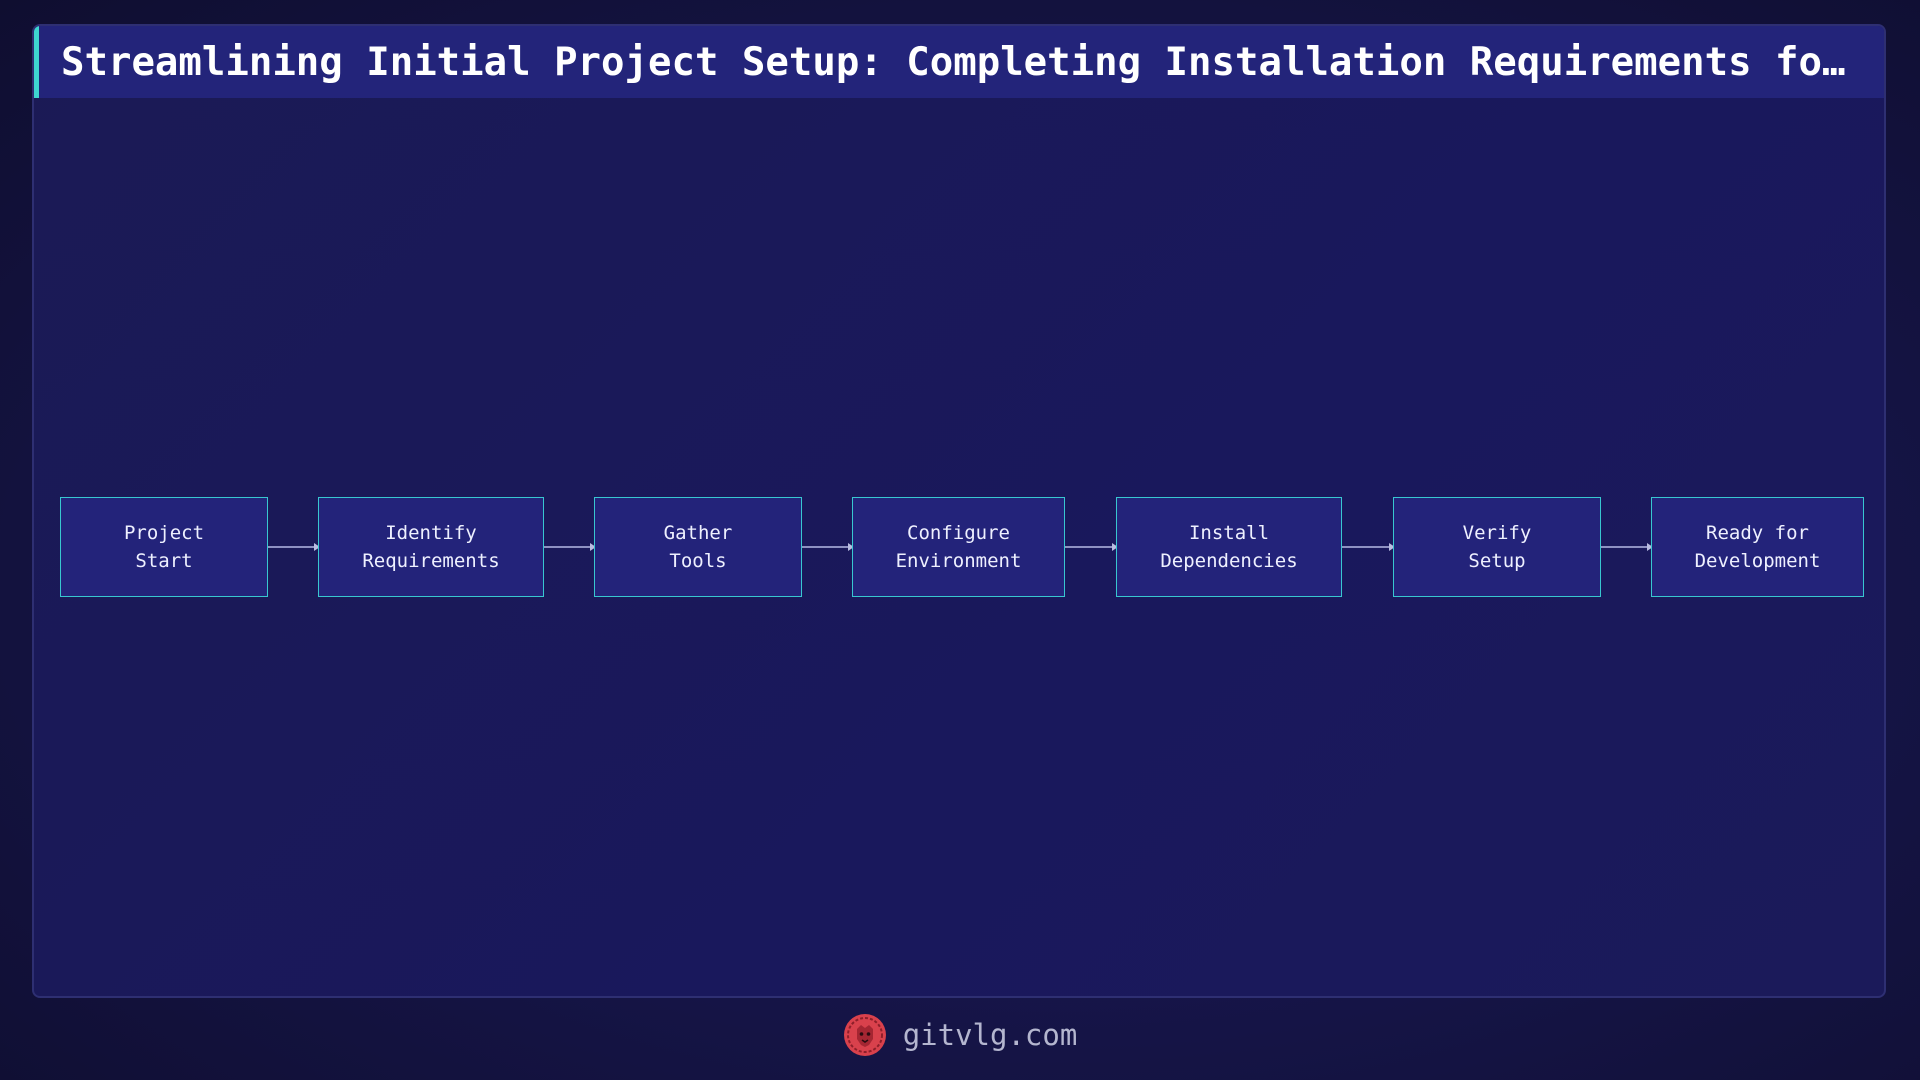  What do you see at coordinates (431, 547) in the screenshot?
I see `node-identify-requirements: Identify Requirements` at bounding box center [431, 547].